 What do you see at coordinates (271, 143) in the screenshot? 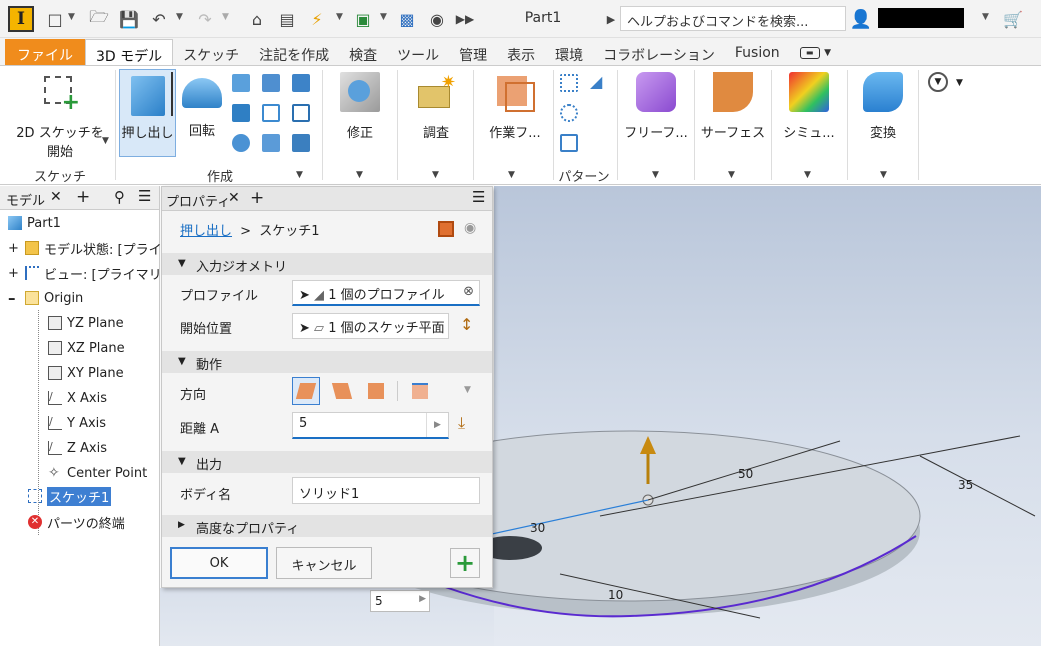
I see `decal-icon` at bounding box center [271, 143].